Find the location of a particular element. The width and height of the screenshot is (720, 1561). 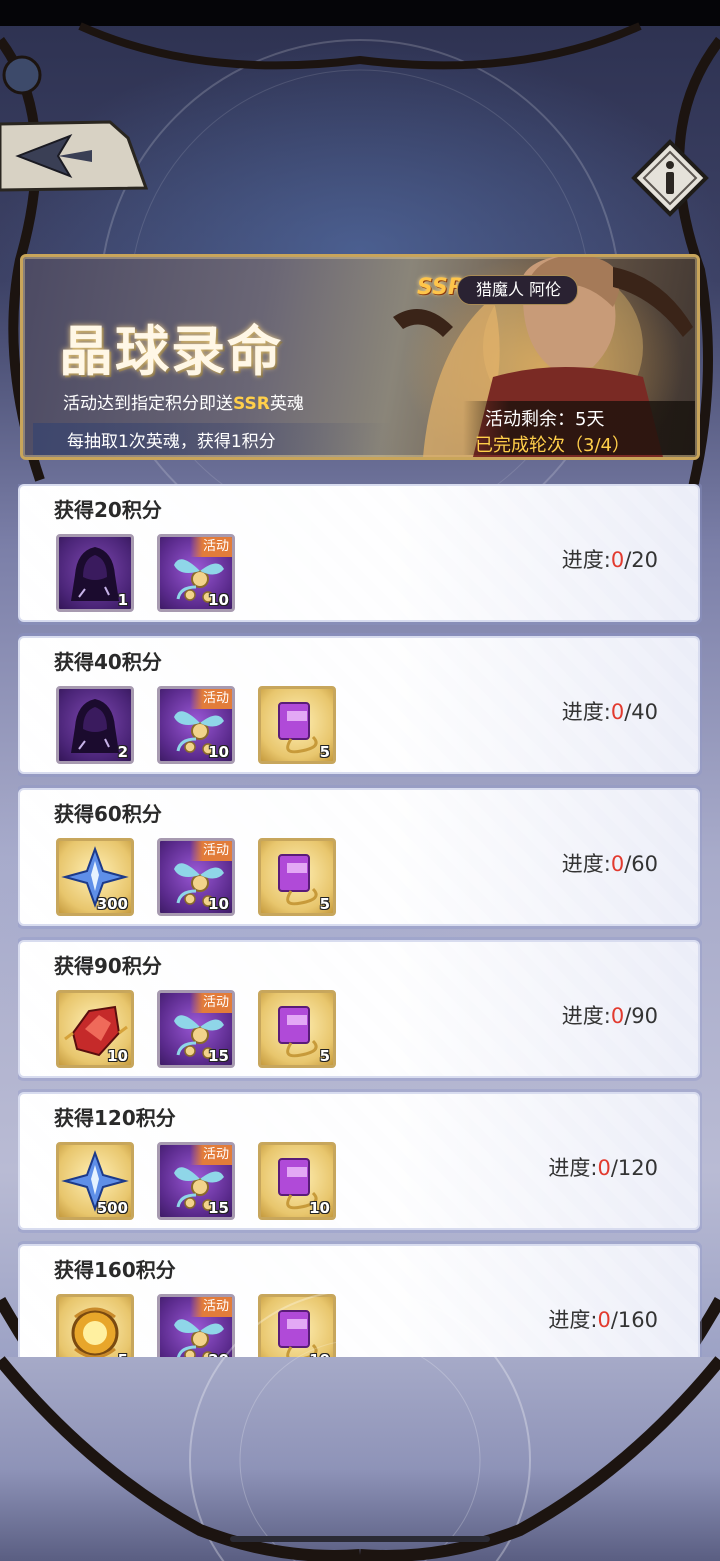

home-indicator is located at coordinates (360, 1539).